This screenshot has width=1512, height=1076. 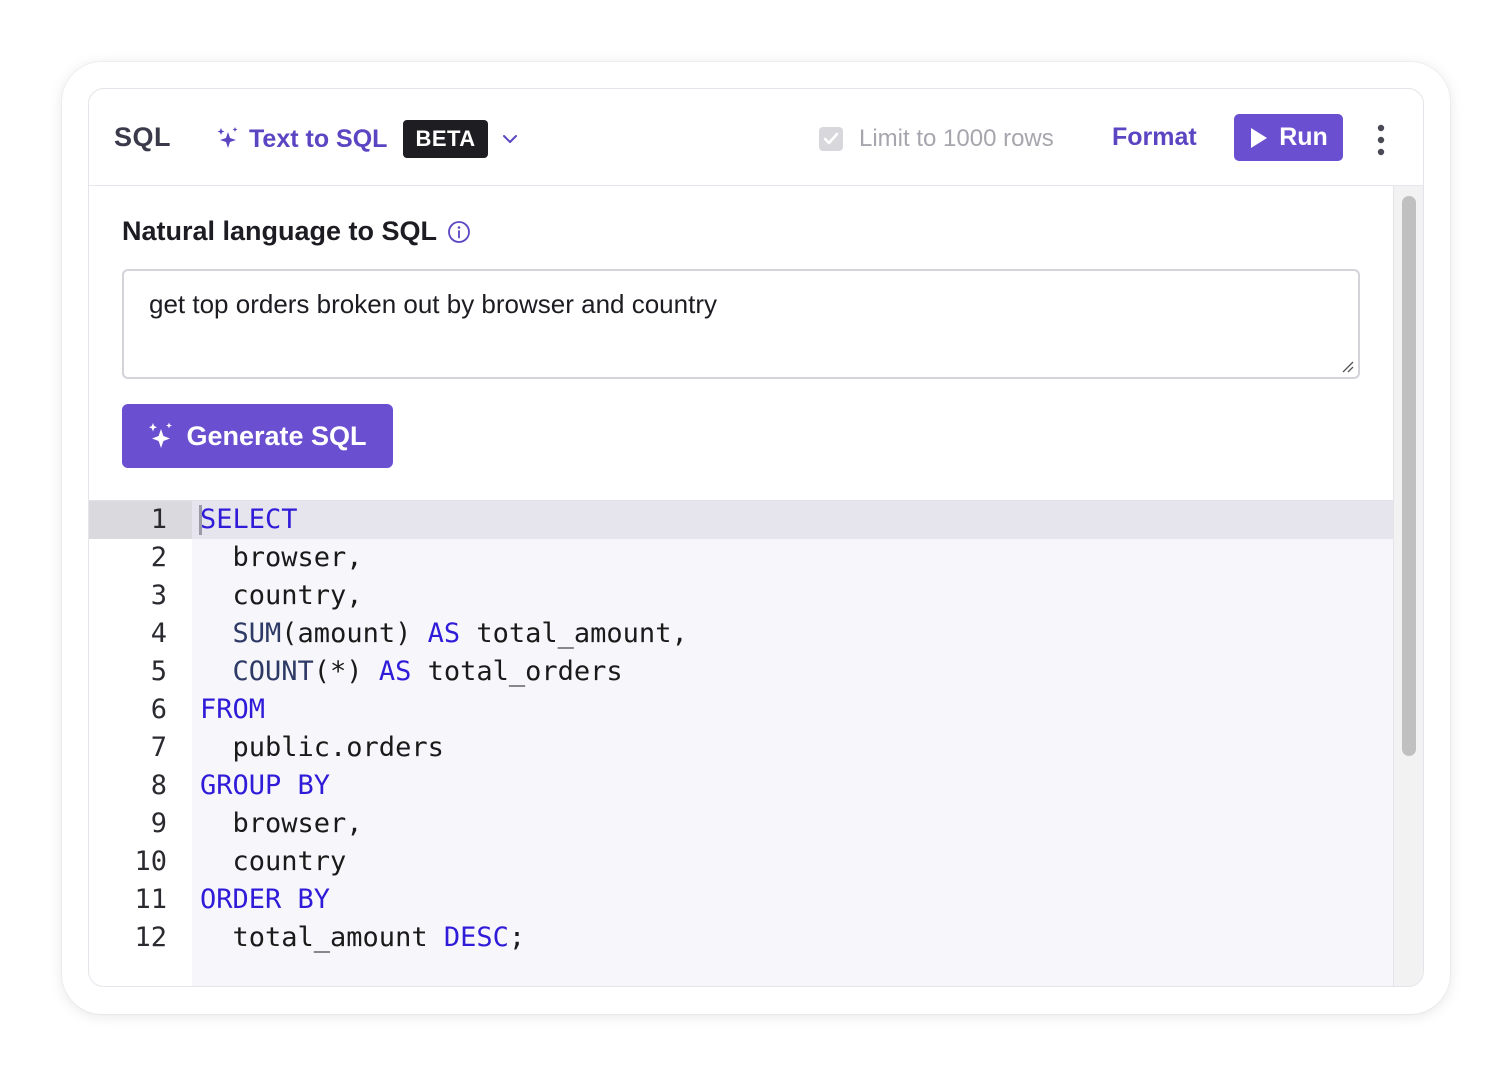 What do you see at coordinates (741, 520) in the screenshot?
I see `code-line: 1 SELECT` at bounding box center [741, 520].